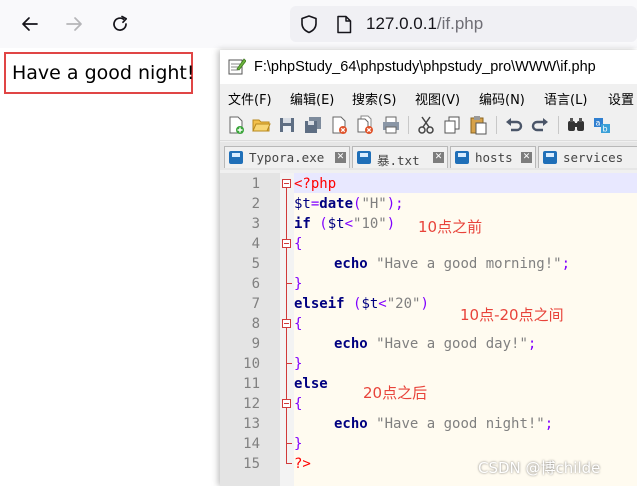 The height and width of the screenshot is (486, 637). I want to click on tab-label: Typora.exe, so click(287, 157).